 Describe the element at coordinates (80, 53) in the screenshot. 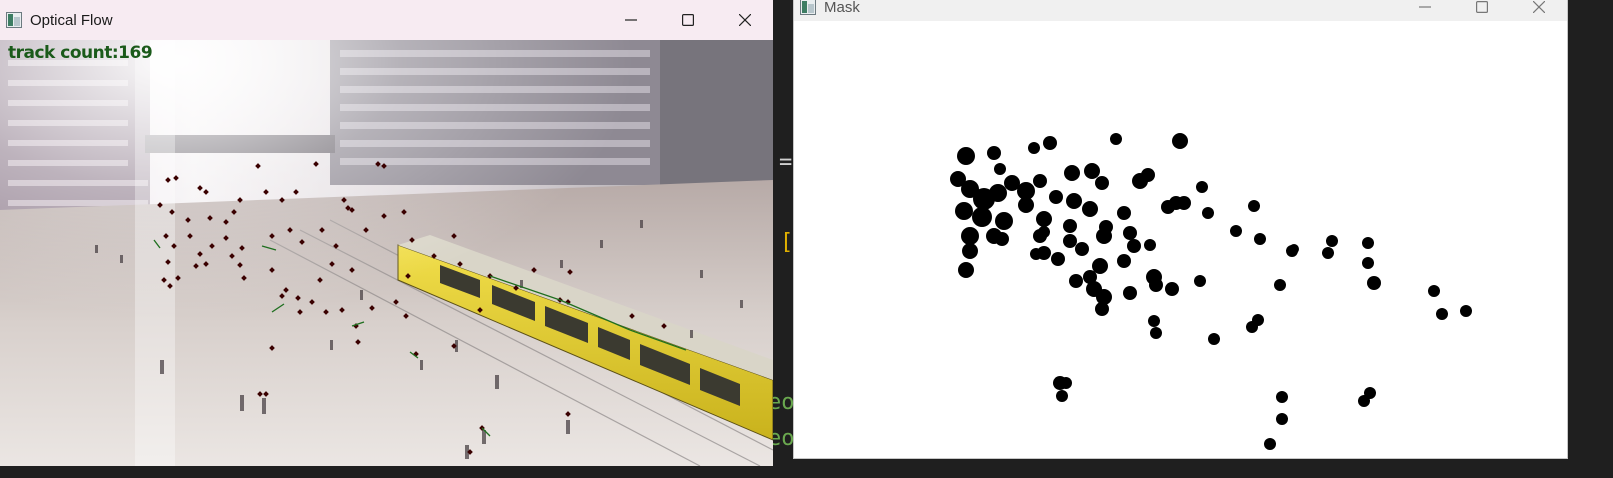

I see `track-count-label: track count:169` at that location.